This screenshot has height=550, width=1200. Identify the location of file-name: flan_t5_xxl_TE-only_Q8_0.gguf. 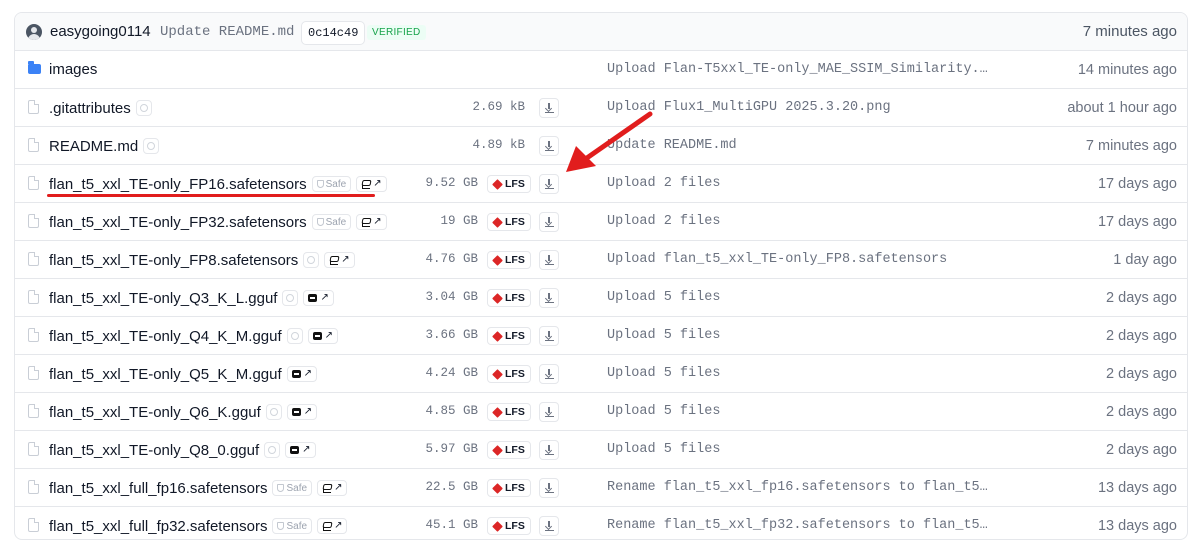
(154, 450).